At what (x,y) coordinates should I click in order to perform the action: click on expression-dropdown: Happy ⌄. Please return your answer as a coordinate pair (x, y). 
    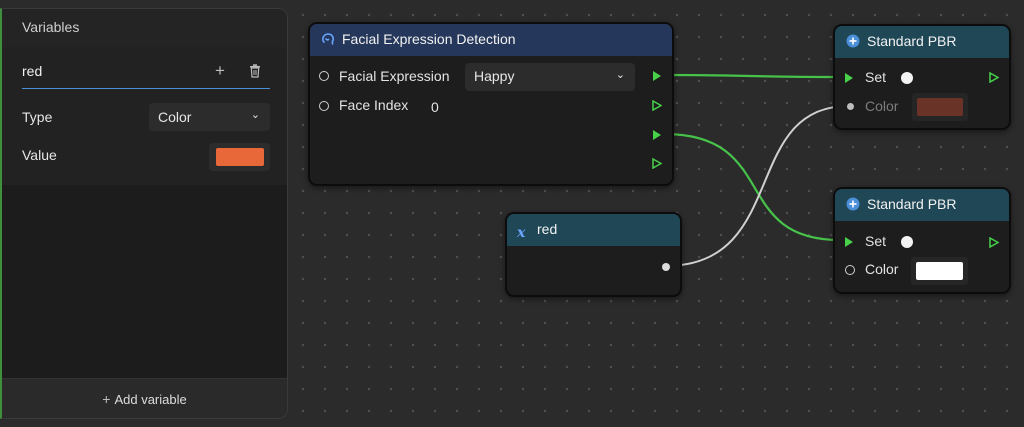
    Looking at the image, I should click on (550, 77).